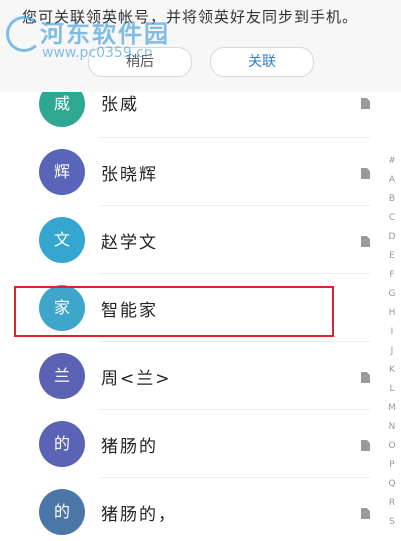 The height and width of the screenshot is (541, 401). I want to click on contact-name: 张晓辉, so click(129, 175).